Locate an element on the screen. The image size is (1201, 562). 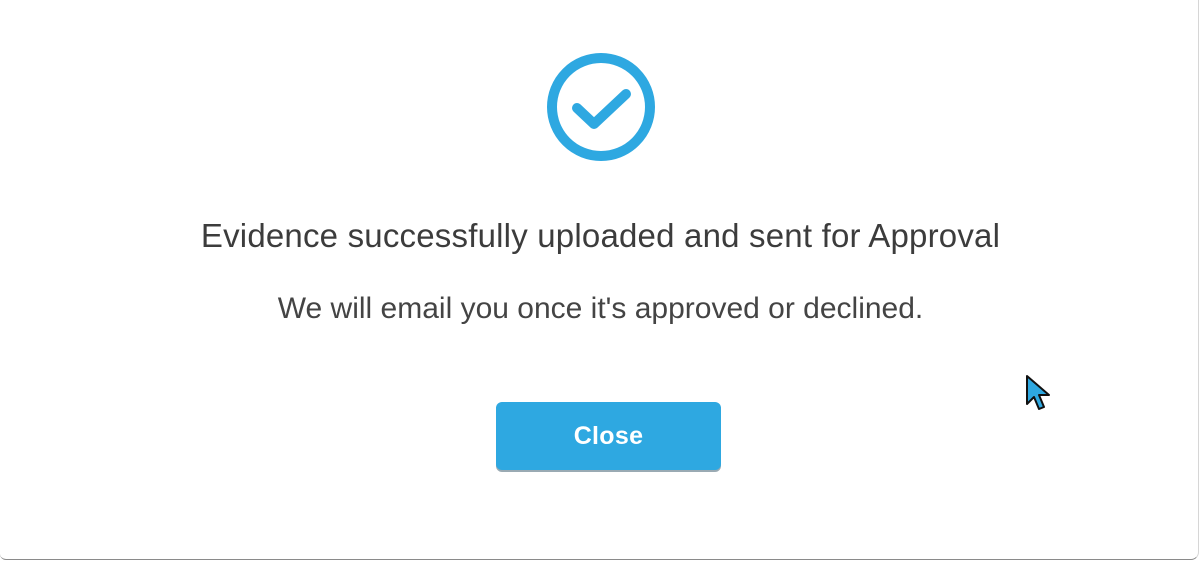
close-button: Close is located at coordinates (608, 436).